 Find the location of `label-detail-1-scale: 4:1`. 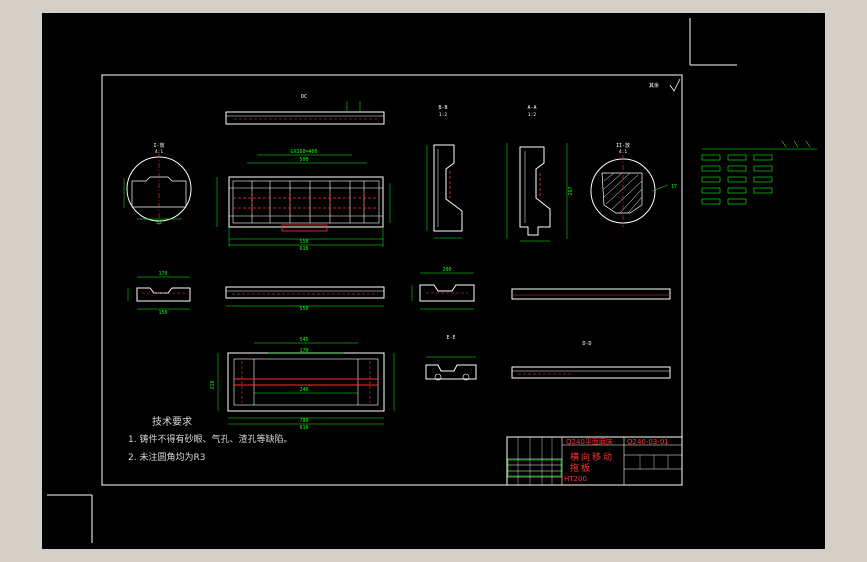

label-detail-1-scale: 4:1 is located at coordinates (159, 152).